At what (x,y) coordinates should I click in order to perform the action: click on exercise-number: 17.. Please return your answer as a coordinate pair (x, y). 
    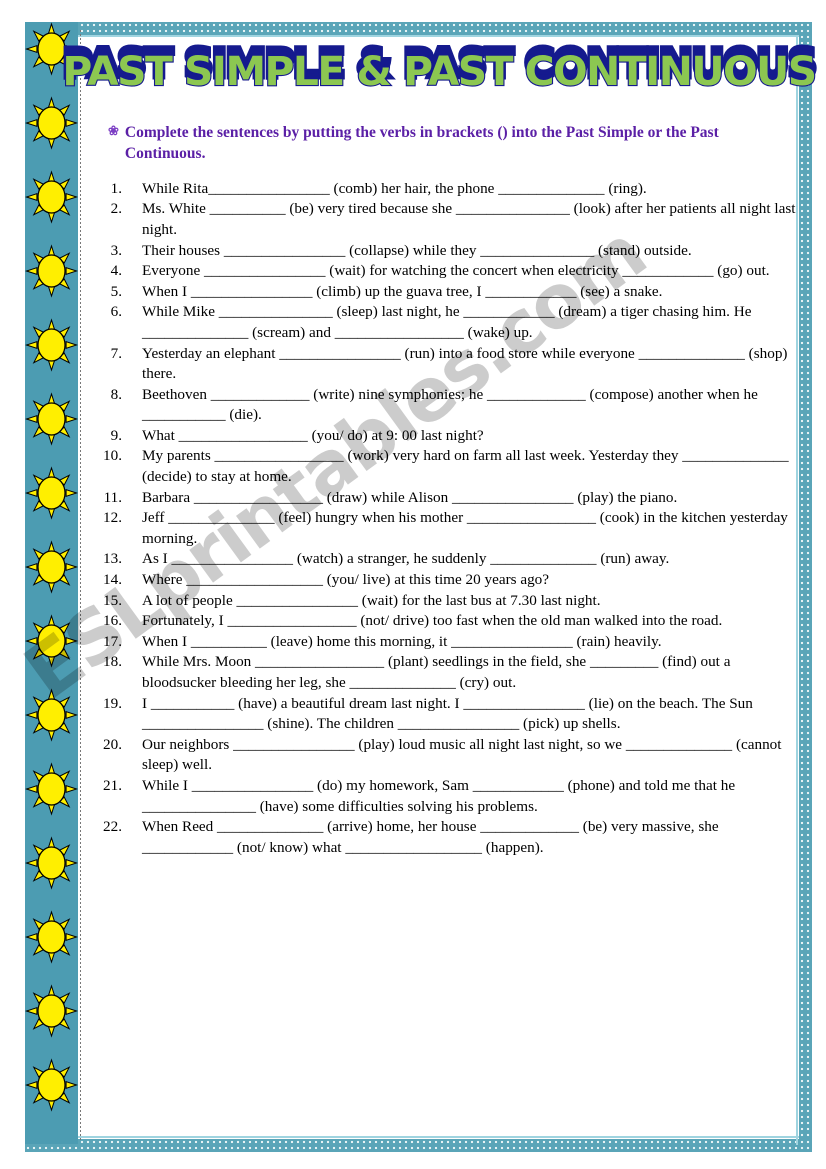
    Looking at the image, I should click on (112, 641).